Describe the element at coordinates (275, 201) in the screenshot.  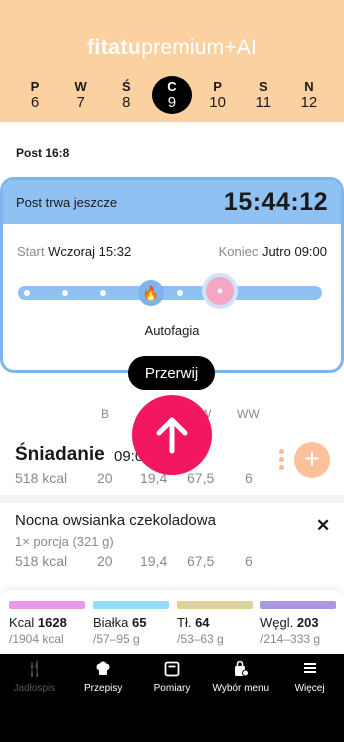
I see `fasting-timer: 15:44:12` at that location.